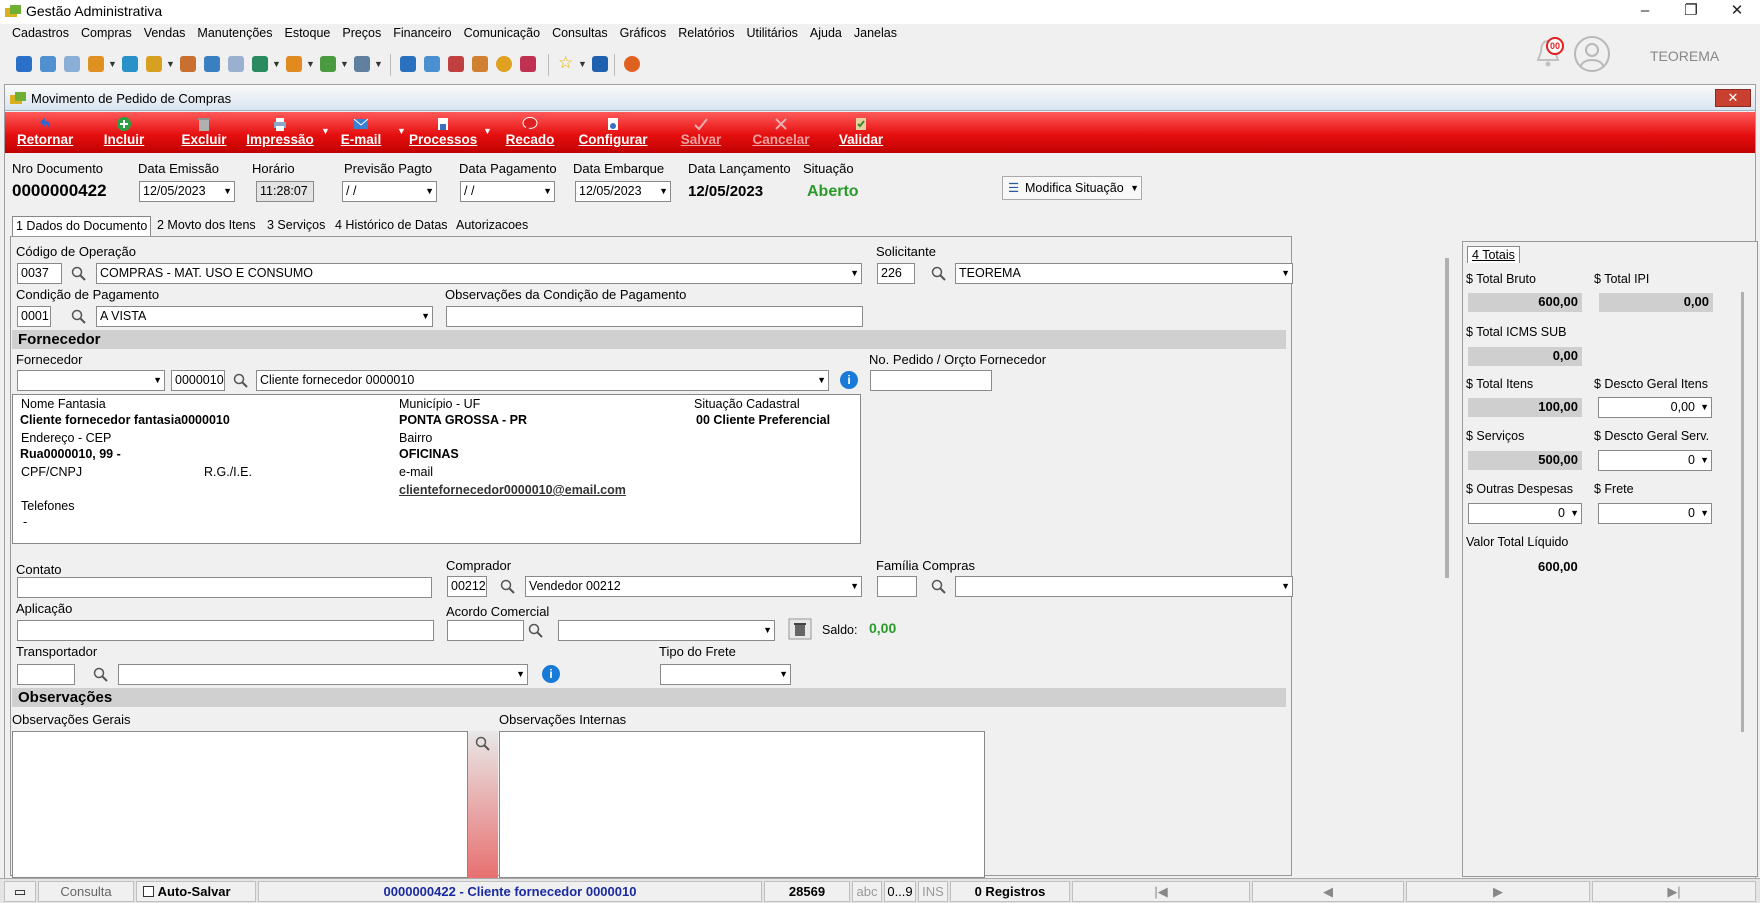  Describe the element at coordinates (432, 64) in the screenshot. I see `calc2-icon` at that location.